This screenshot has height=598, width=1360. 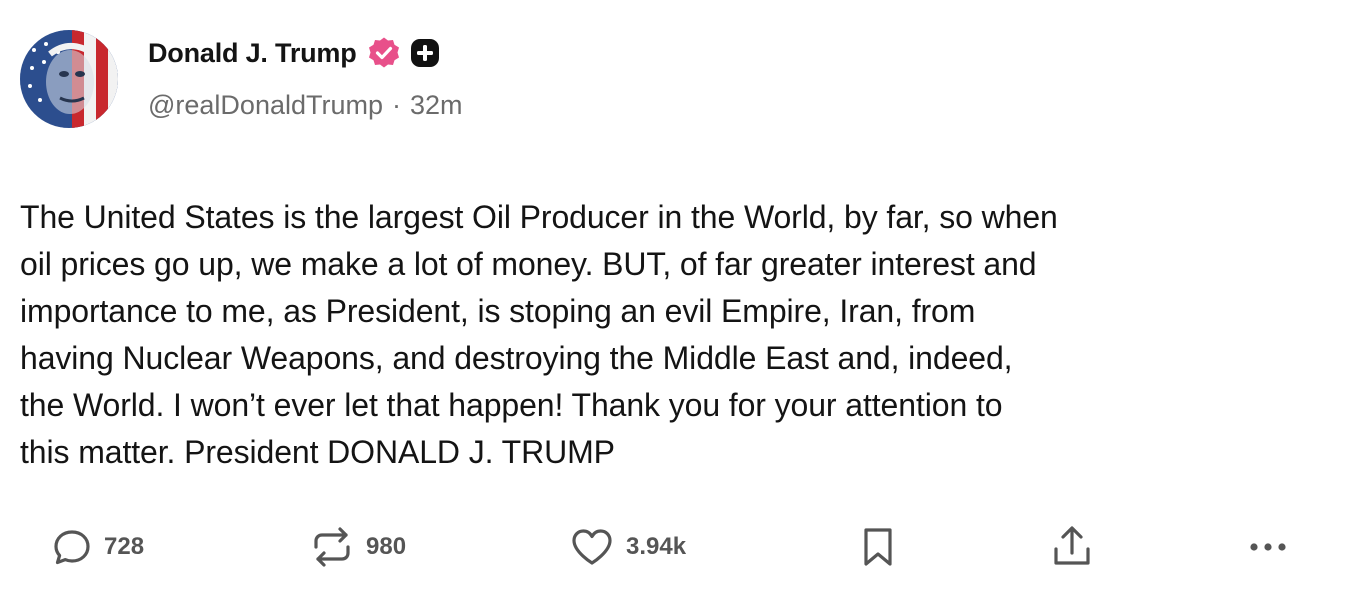 I want to click on like-button: 3.94k, so click(x=627, y=547).